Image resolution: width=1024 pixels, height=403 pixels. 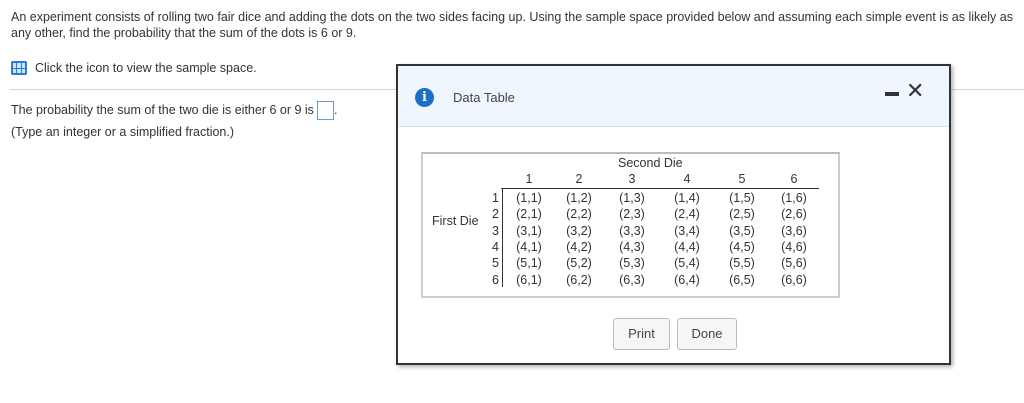 I want to click on table-icon, so click(x=19, y=68).